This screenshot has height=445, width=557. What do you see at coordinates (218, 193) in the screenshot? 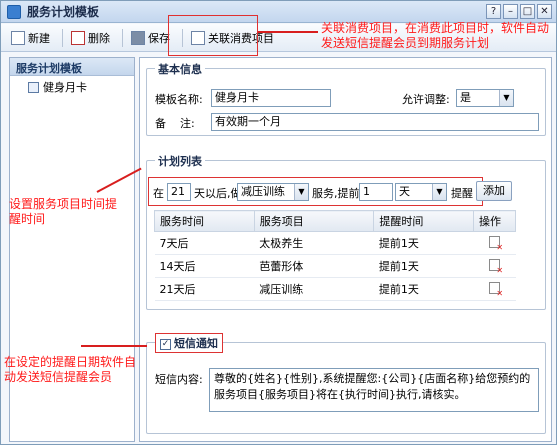
I see `after-label: 天以后,做` at bounding box center [218, 193].